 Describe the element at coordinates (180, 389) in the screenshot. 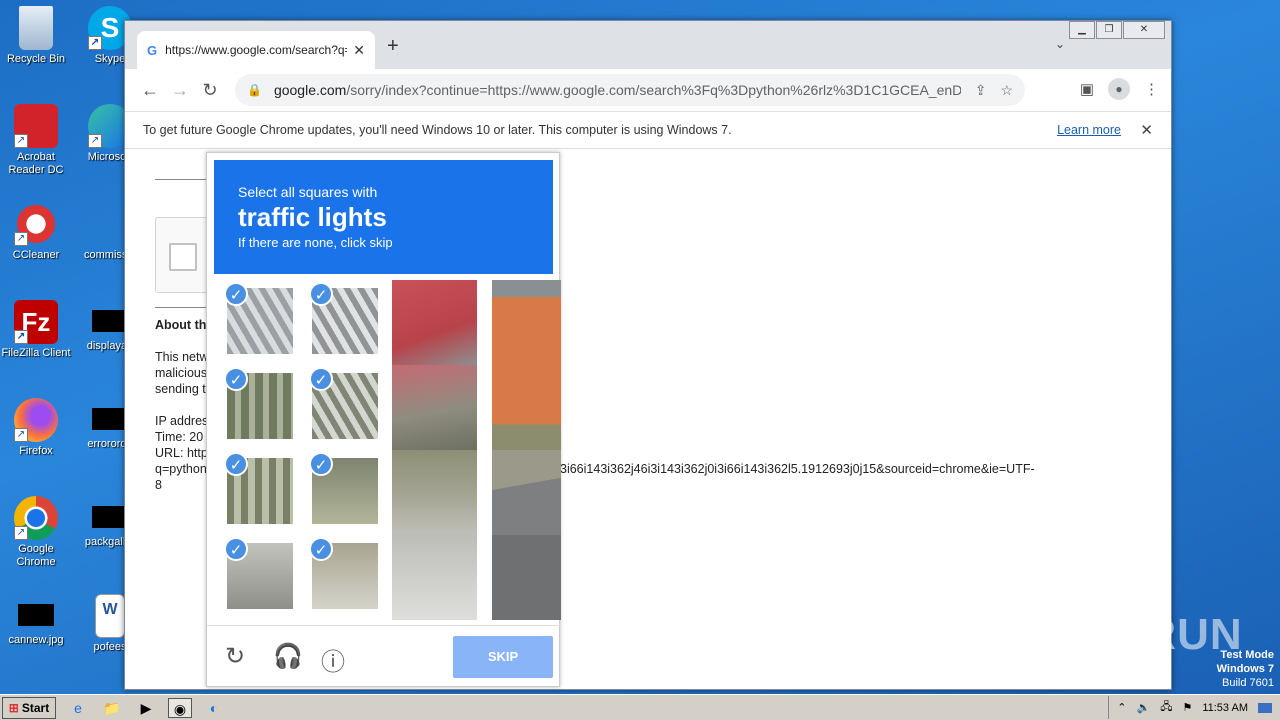

I see `body-line: sending t` at that location.